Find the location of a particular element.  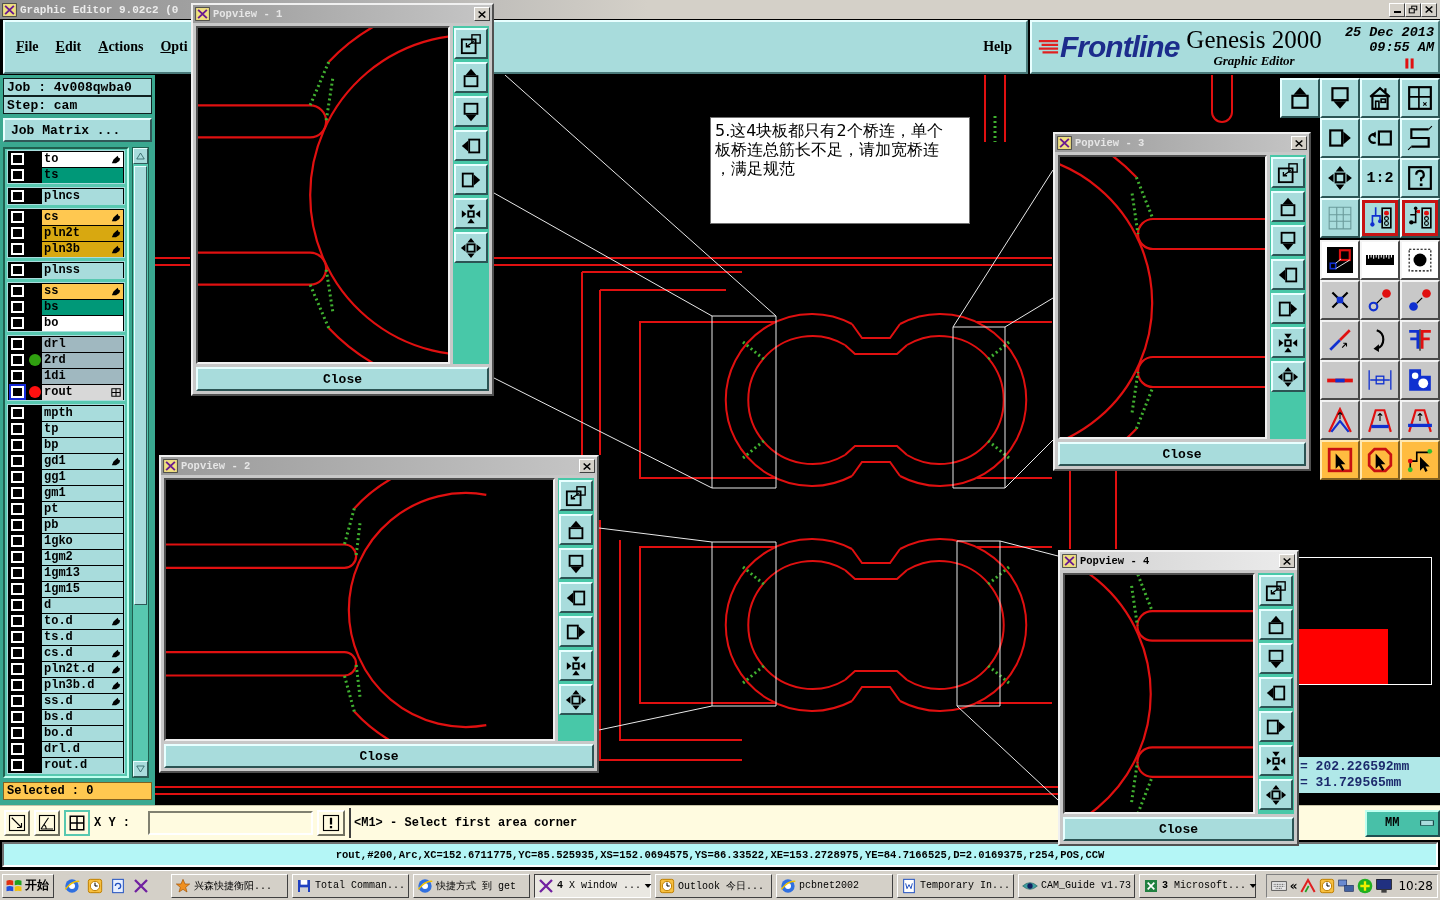

layer-name: 1gm15 is located at coordinates (82, 589).